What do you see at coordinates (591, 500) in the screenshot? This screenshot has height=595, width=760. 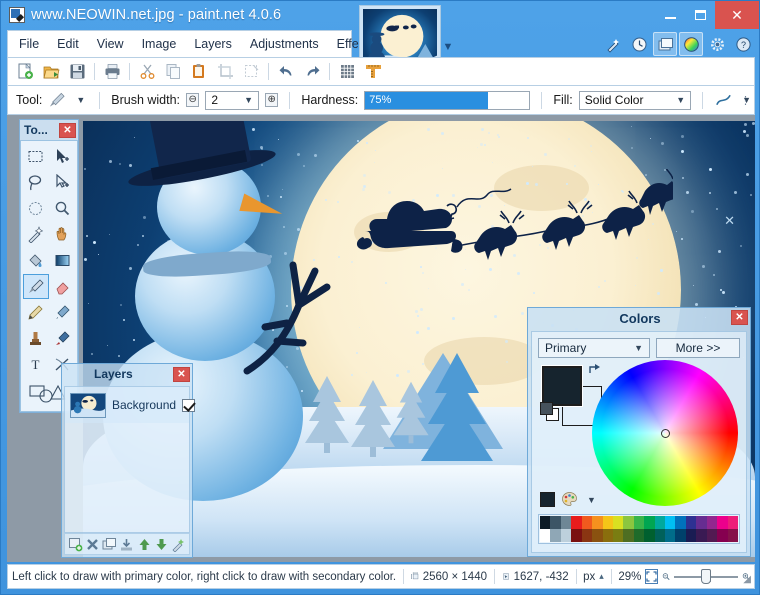 I see `palette-dropdown-caret: ▼` at bounding box center [591, 500].